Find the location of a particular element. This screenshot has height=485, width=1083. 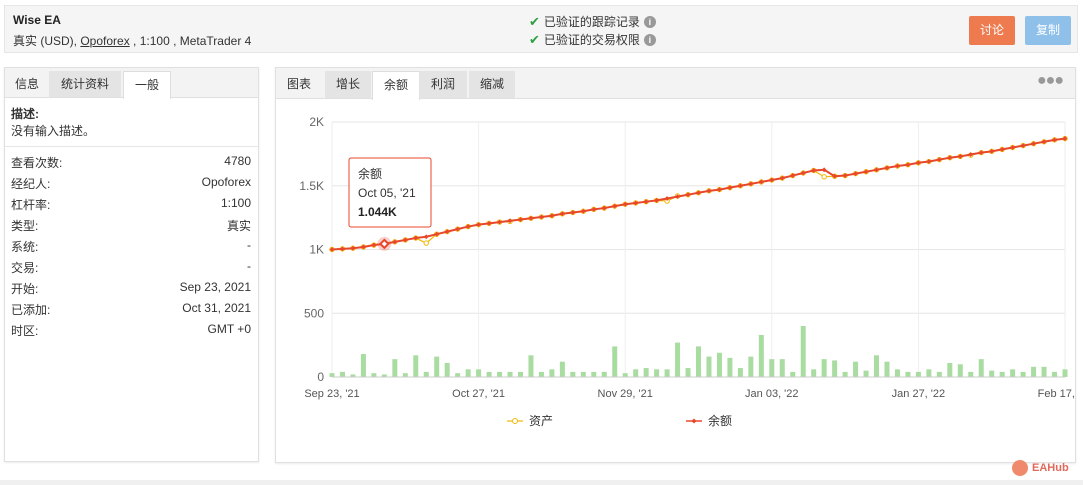

x-tick-label: Nov 29, '21 is located at coordinates (625, 394).